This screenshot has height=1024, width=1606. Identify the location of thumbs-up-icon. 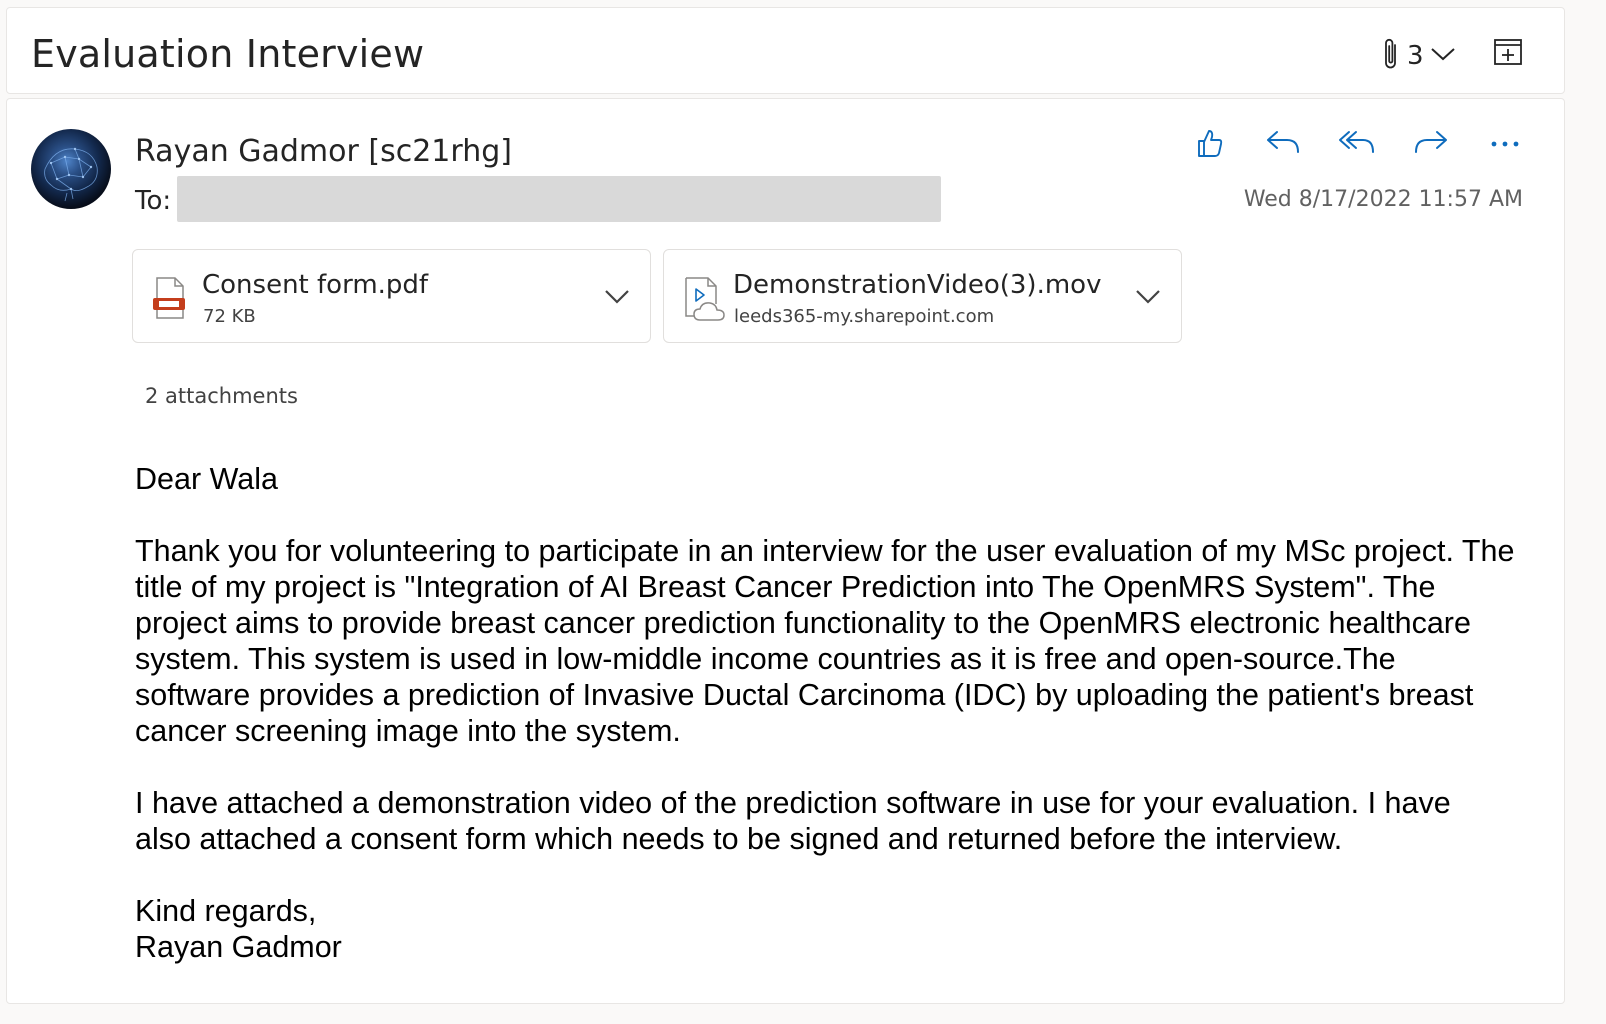
(1209, 145).